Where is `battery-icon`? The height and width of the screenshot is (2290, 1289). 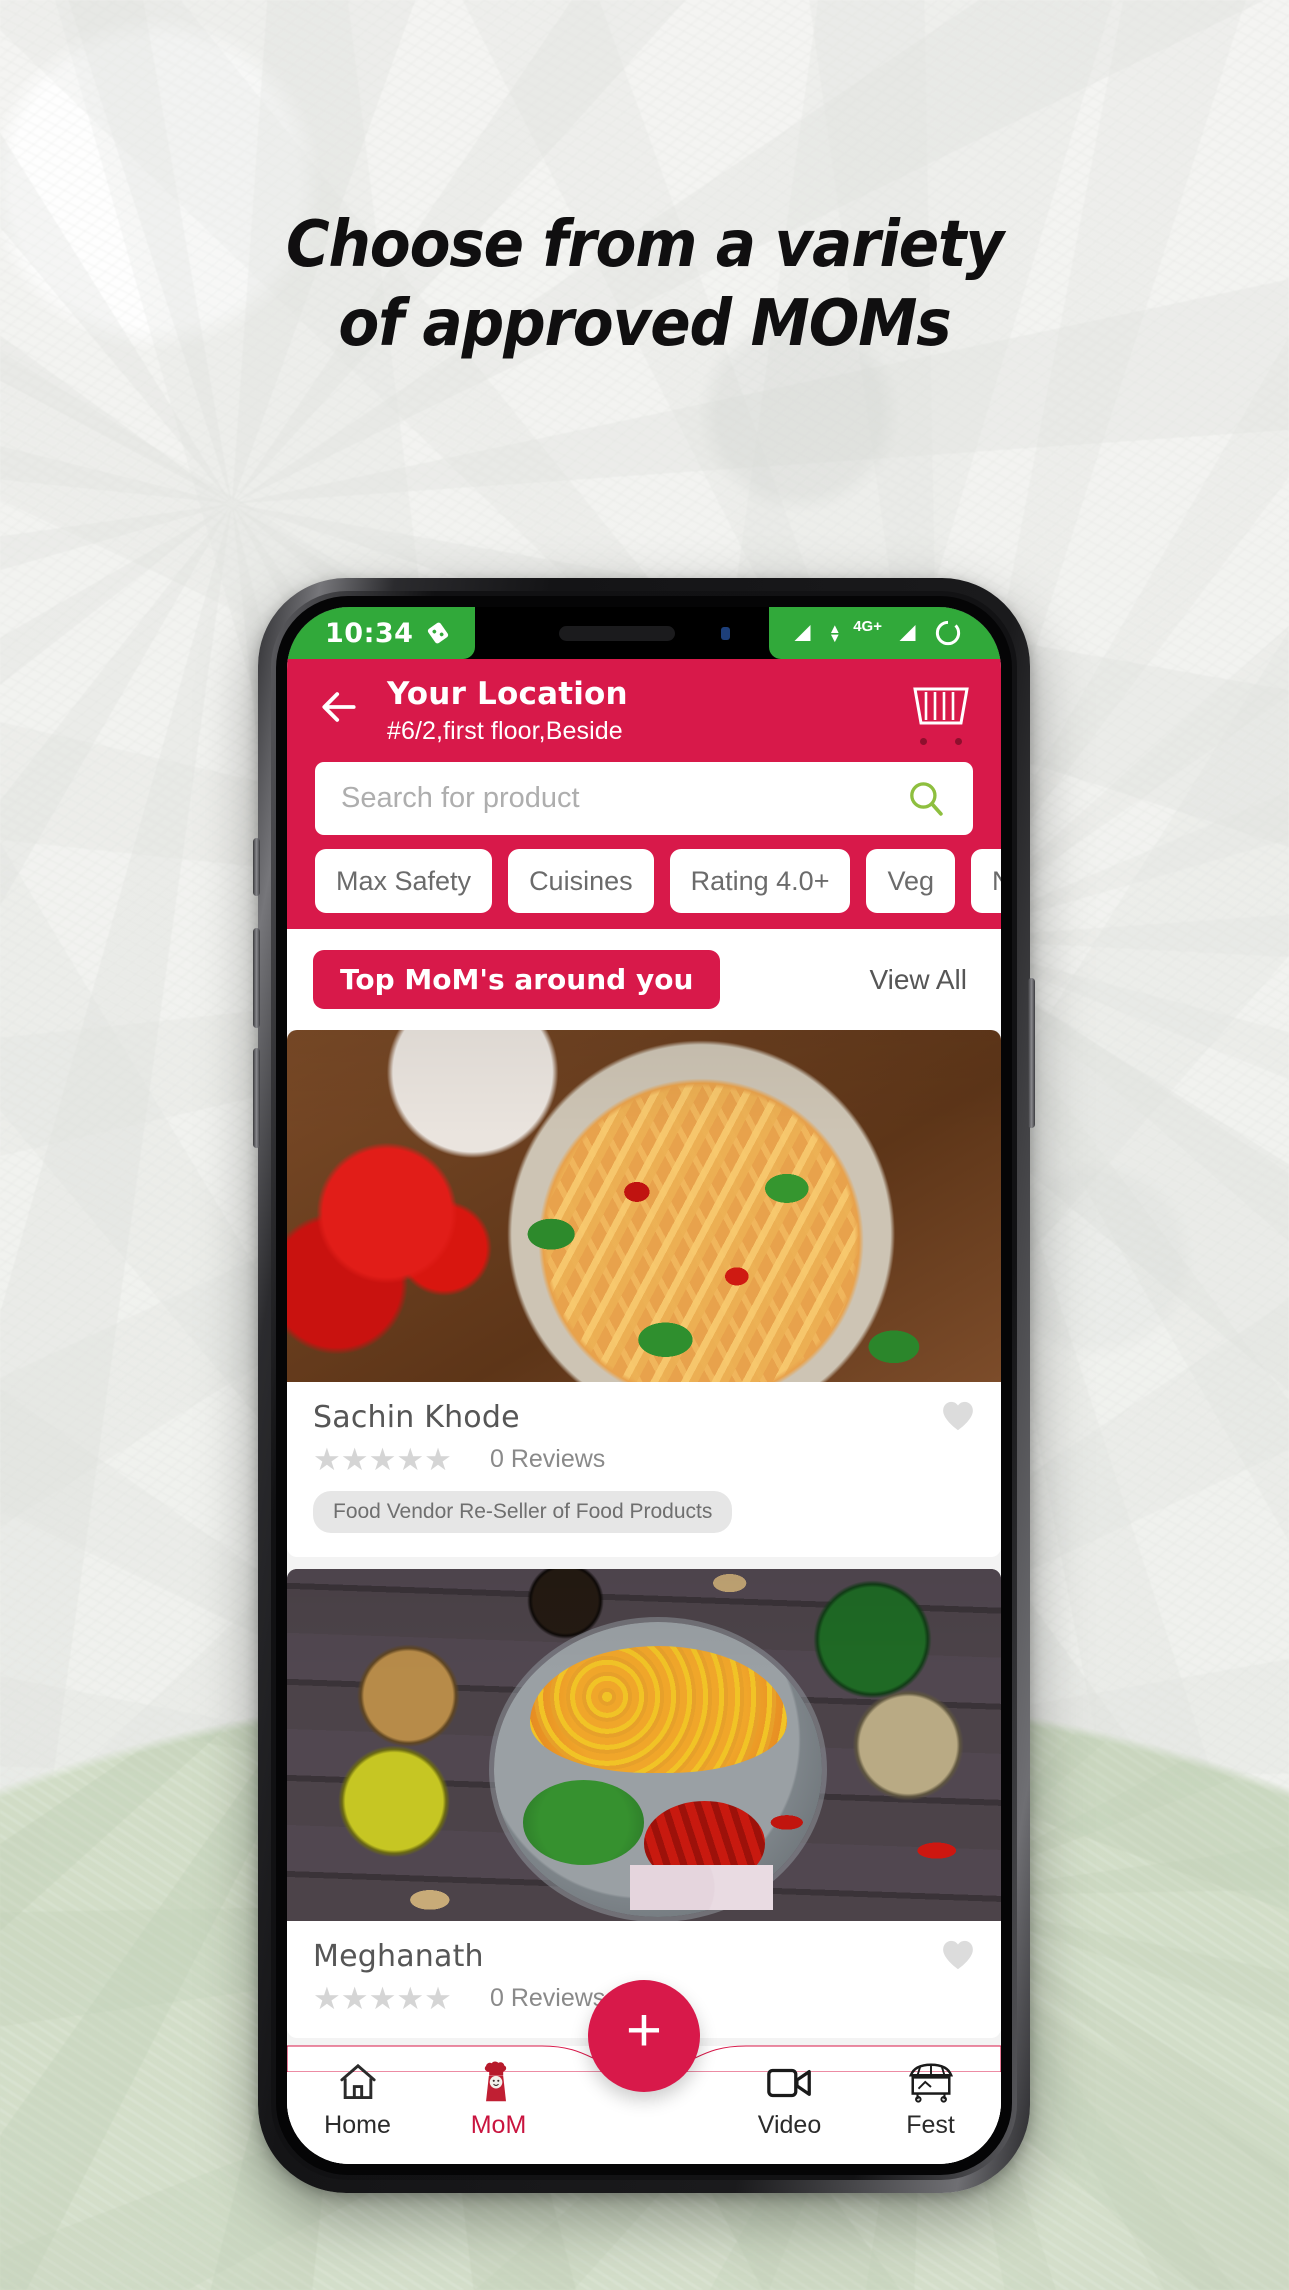 battery-icon is located at coordinates (948, 632).